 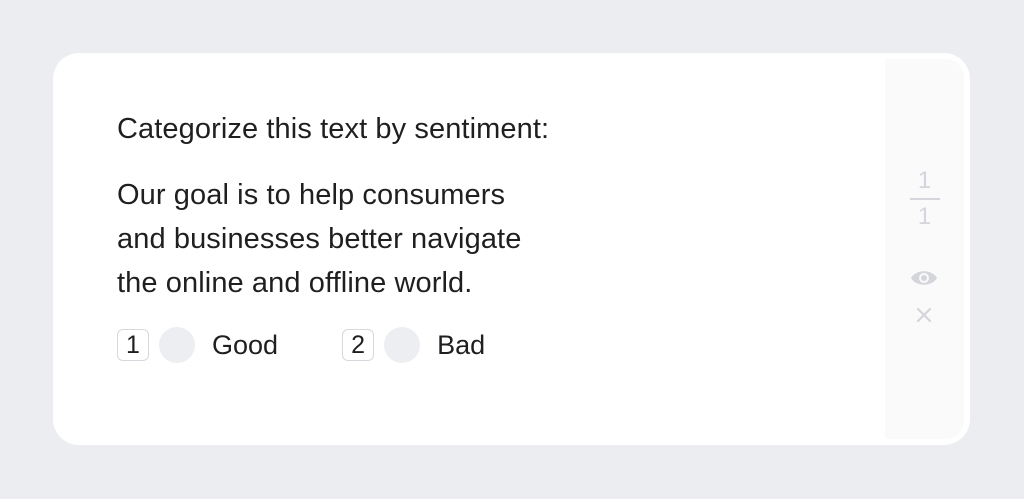 I want to click on counter-denominator: 1, so click(x=924, y=216).